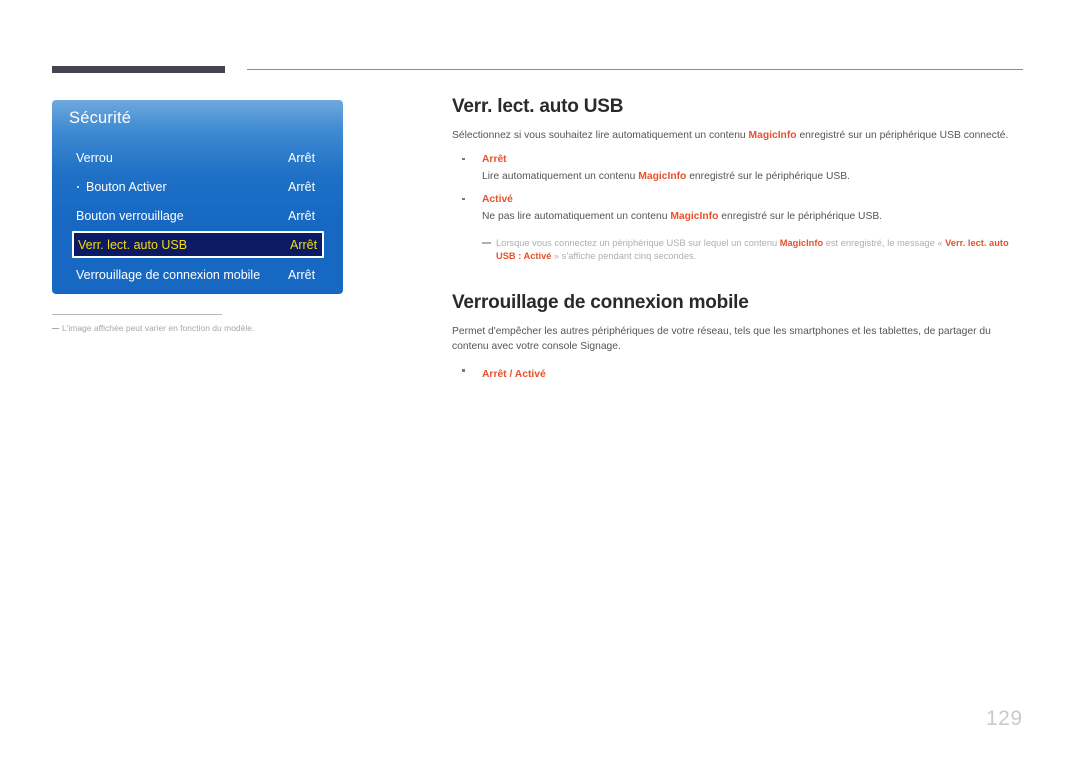  What do you see at coordinates (624, 256) in the screenshot?
I see `note-part-3: » s'affiche pendant cinq secondes.` at bounding box center [624, 256].